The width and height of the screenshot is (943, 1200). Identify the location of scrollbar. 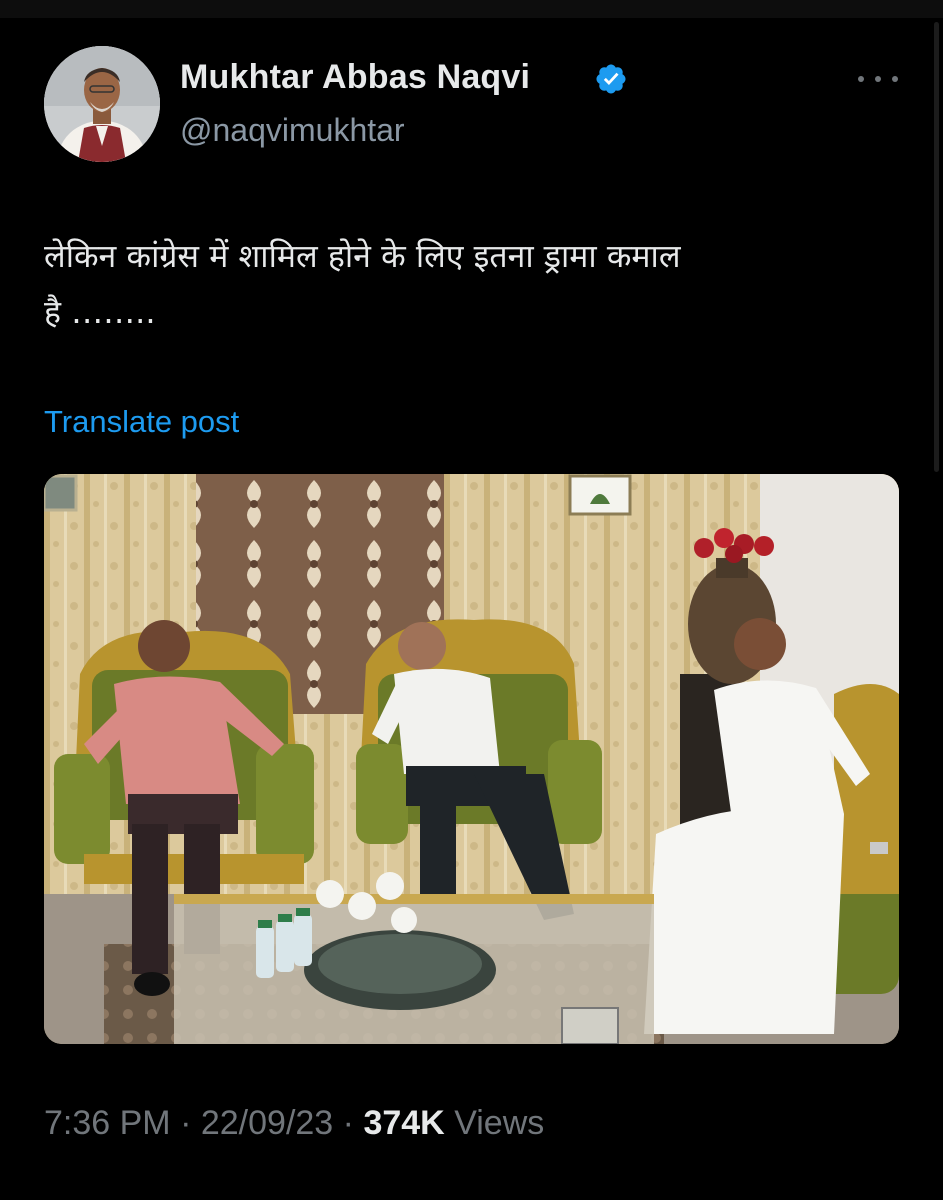
(936, 247).